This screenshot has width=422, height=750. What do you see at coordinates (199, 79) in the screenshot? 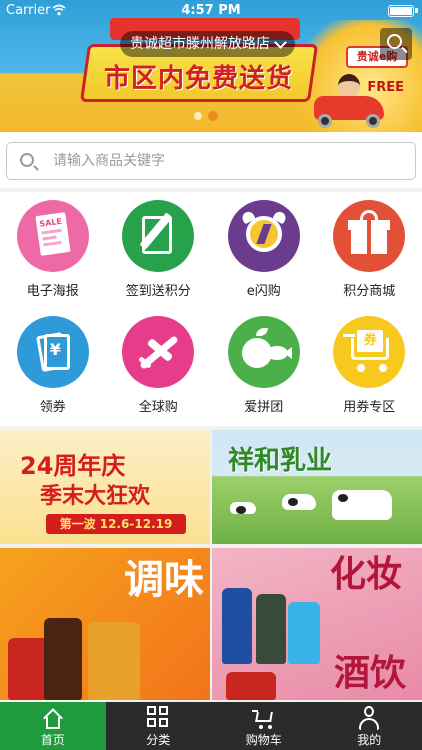
I see `banner-slogan: 市区内免费送货` at bounding box center [199, 79].